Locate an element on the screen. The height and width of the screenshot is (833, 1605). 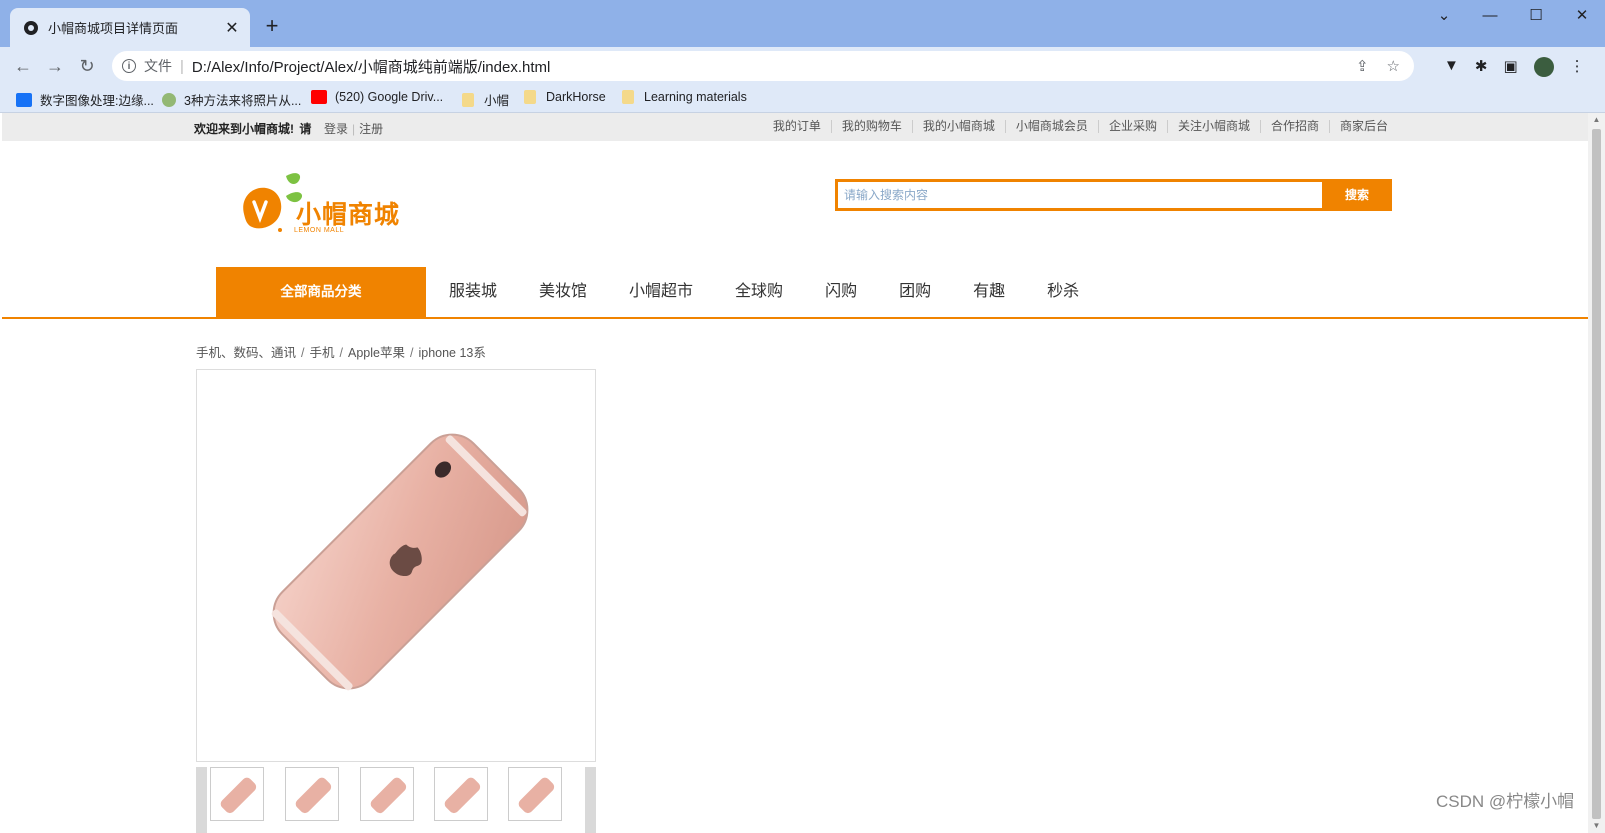
bookmark-label: 小帽 is located at coordinates (497, 101).